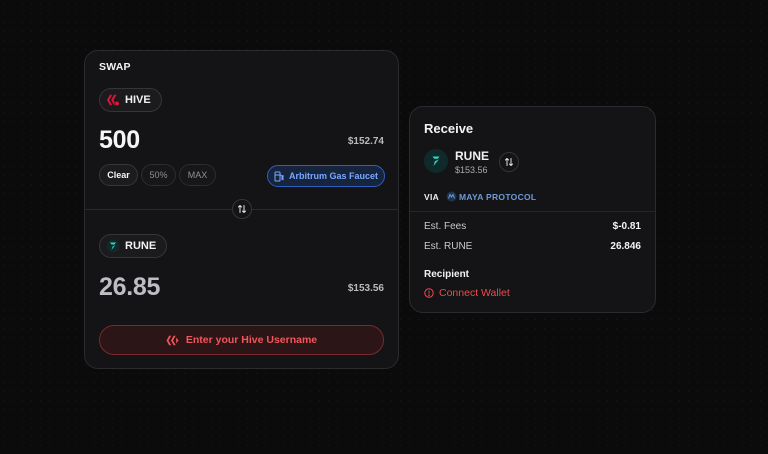 This screenshot has width=768, height=454. What do you see at coordinates (119, 140) in the screenshot?
I see `from-amount-input: 500` at bounding box center [119, 140].